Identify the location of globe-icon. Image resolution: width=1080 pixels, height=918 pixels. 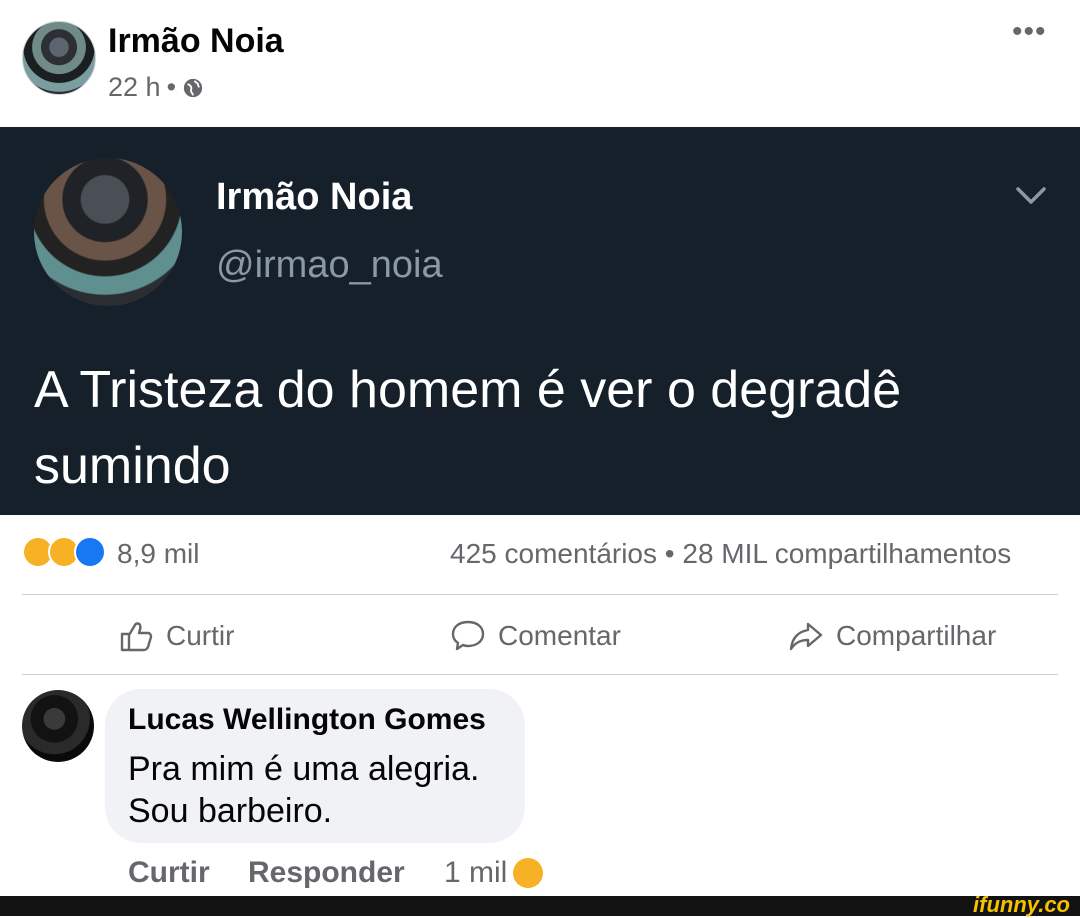
(193, 87).